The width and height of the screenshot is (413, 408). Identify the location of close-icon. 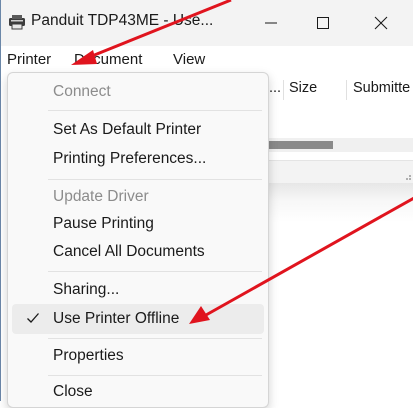
(381, 23).